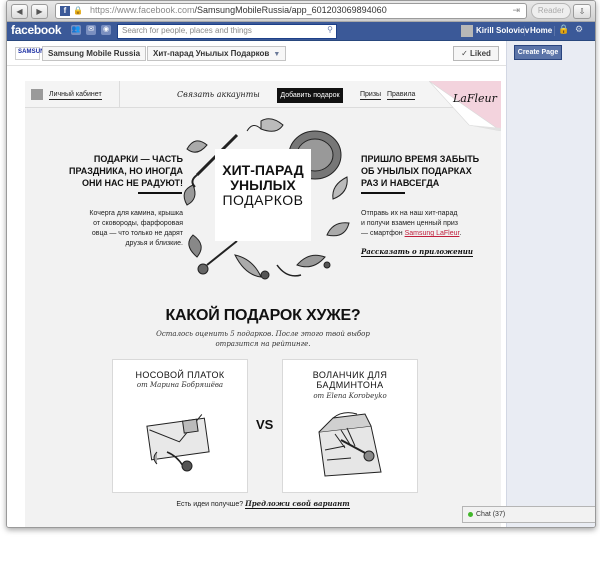 This screenshot has width=600, height=572. I want to click on facebook-logo: facebook, so click(36, 30).